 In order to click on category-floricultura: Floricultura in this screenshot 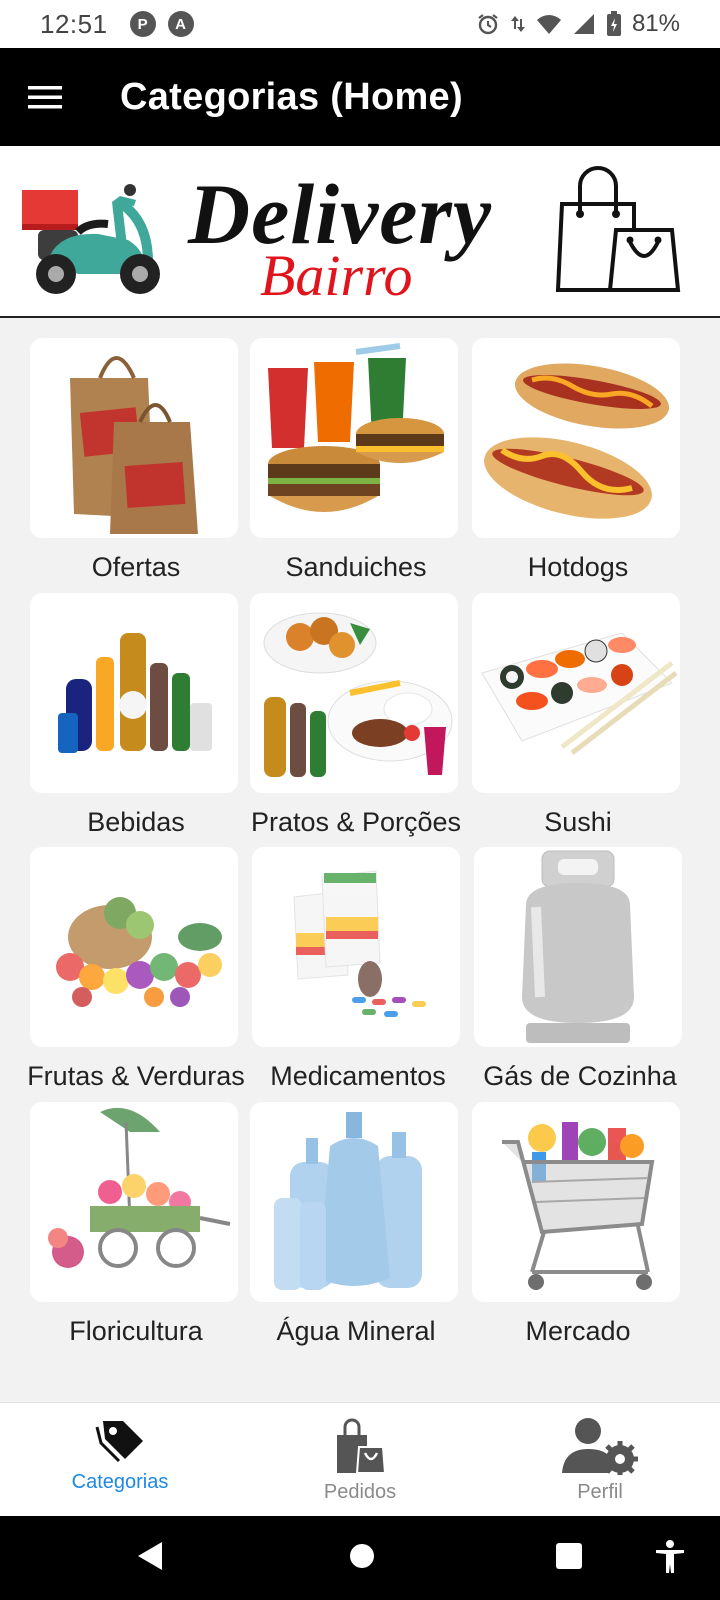, I will do `click(136, 1215)`.